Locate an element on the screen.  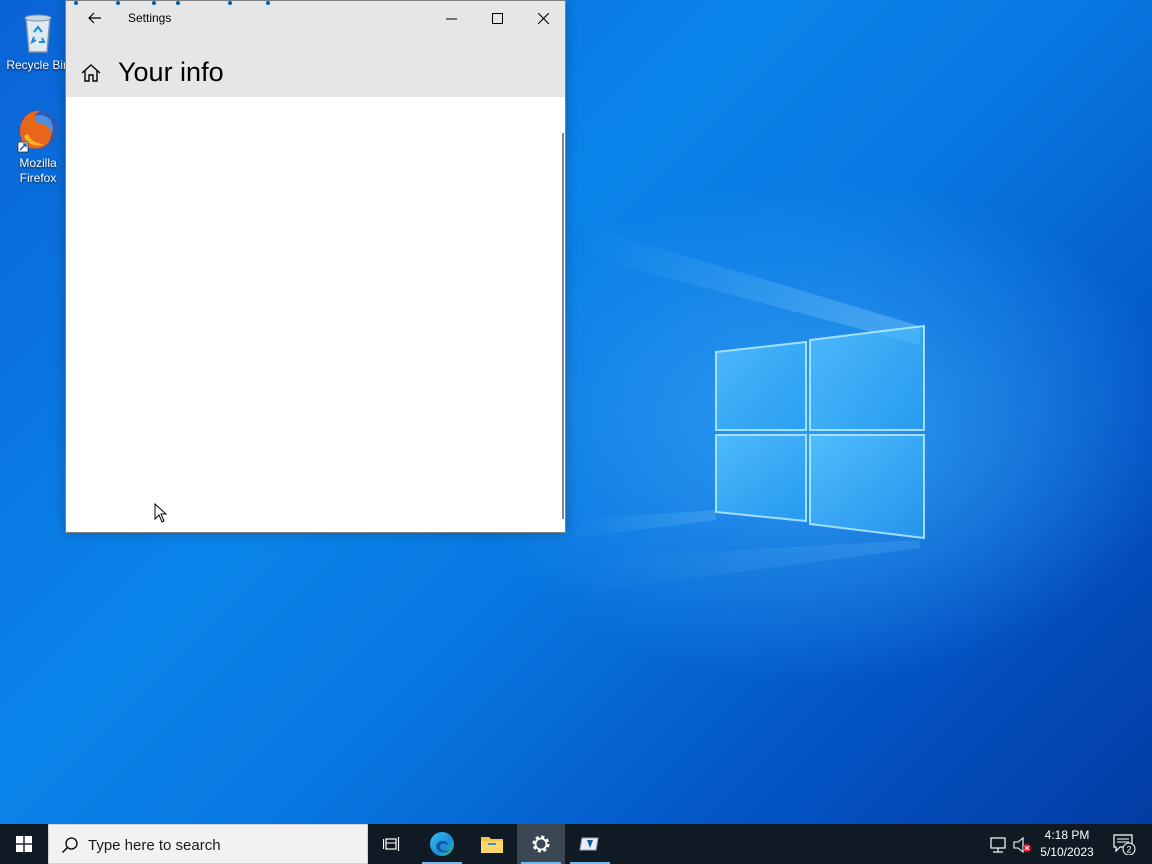
edge-icon is located at coordinates (442, 844).